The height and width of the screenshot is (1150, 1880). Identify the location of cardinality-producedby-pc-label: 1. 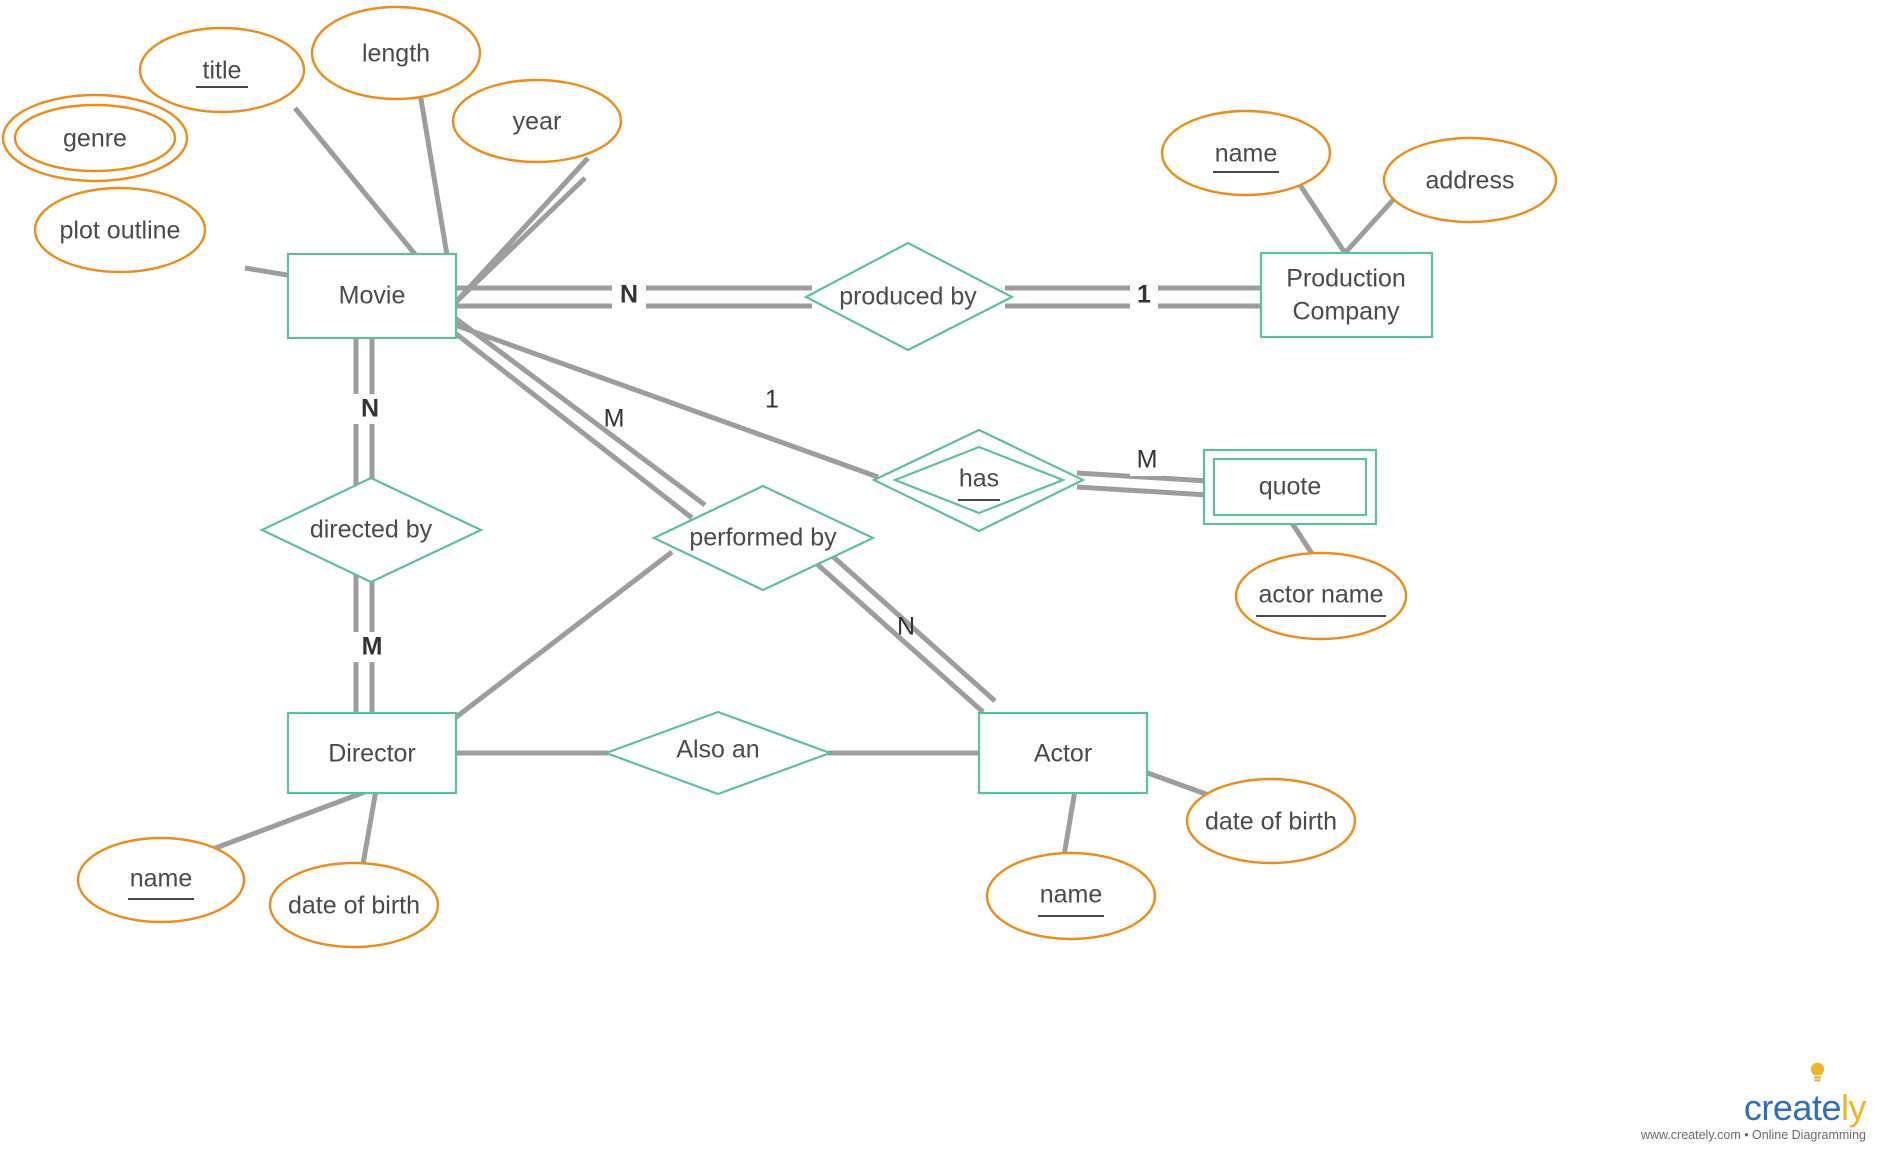
(1144, 295).